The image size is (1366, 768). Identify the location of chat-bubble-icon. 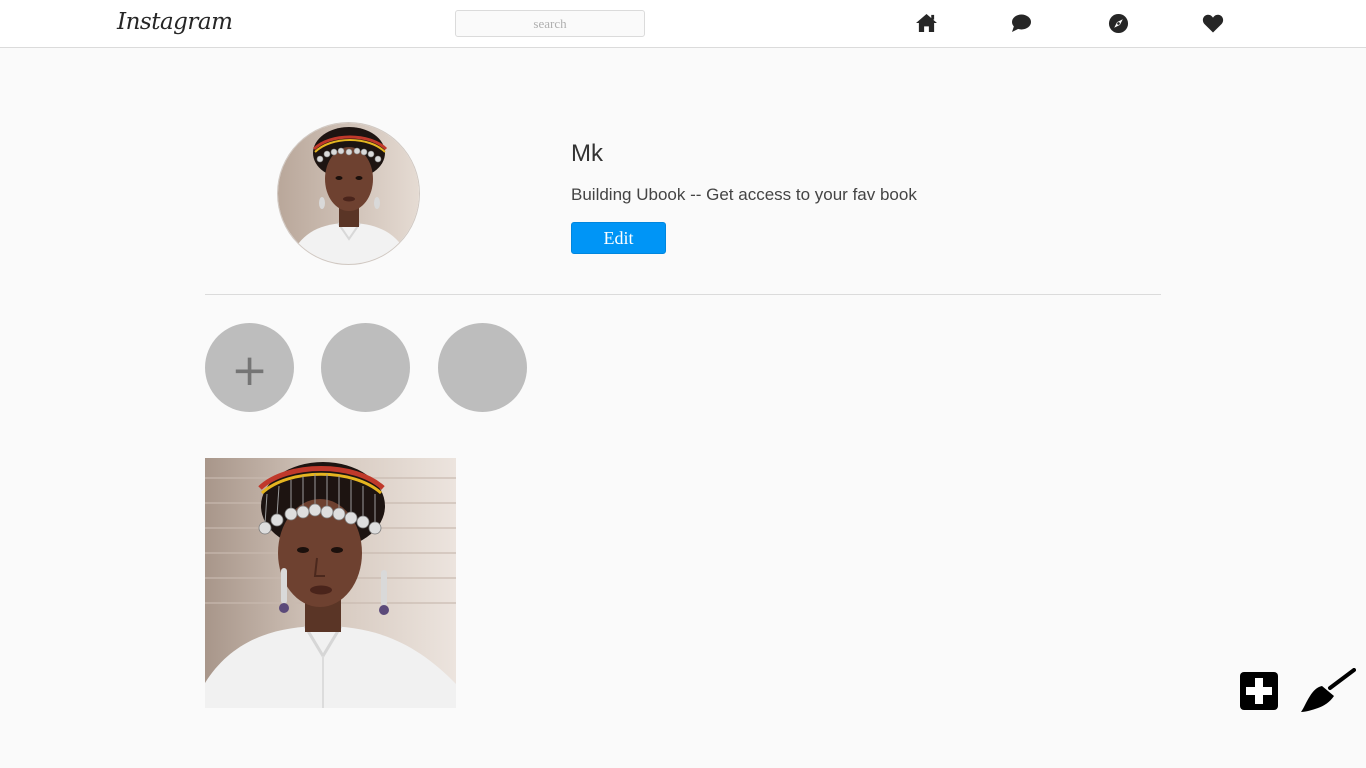
(1021, 23).